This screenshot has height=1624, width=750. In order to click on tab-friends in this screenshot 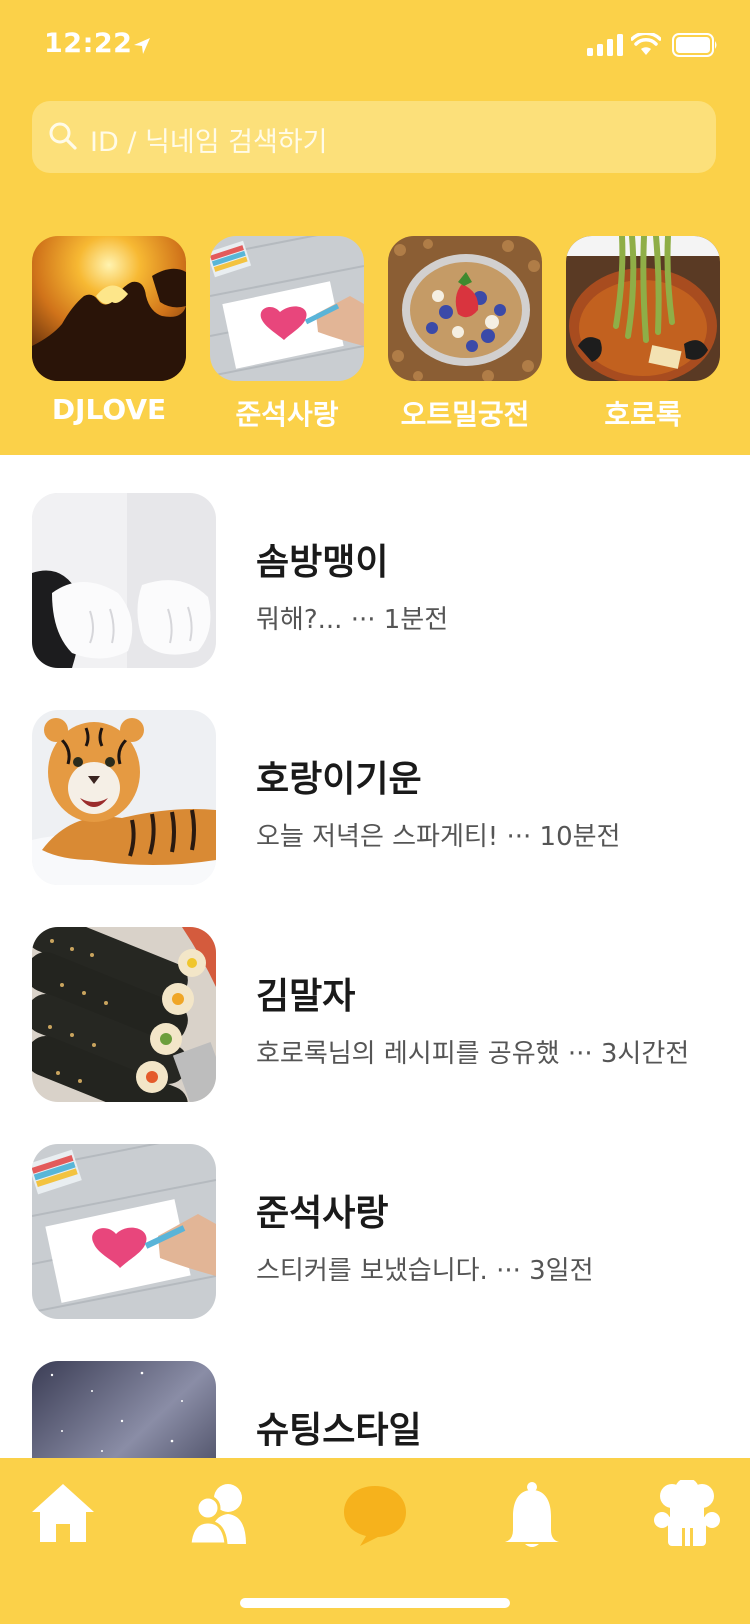, I will do `click(219, 1515)`.